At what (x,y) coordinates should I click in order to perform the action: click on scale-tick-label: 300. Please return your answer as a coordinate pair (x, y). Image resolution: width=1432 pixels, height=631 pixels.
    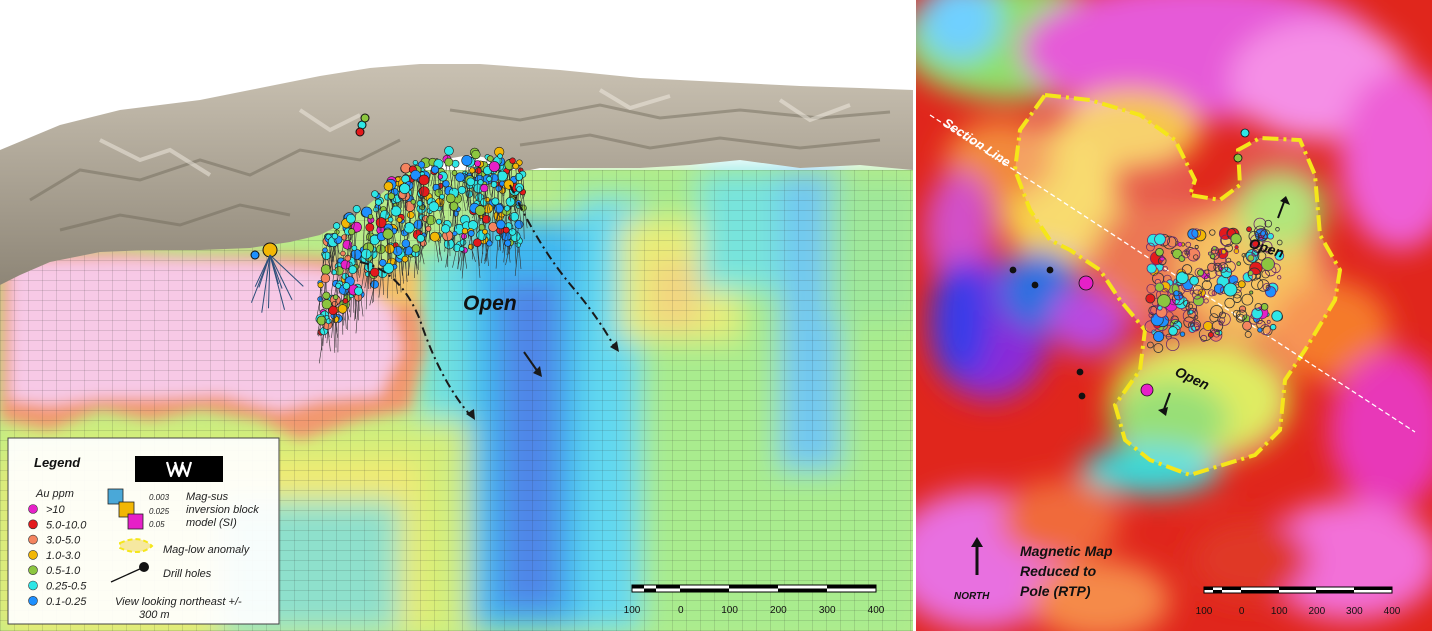
    Looking at the image, I should click on (827, 610).